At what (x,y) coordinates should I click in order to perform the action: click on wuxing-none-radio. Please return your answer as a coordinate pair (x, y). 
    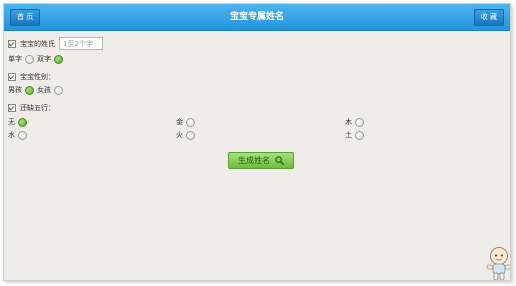
    Looking at the image, I should click on (22, 122).